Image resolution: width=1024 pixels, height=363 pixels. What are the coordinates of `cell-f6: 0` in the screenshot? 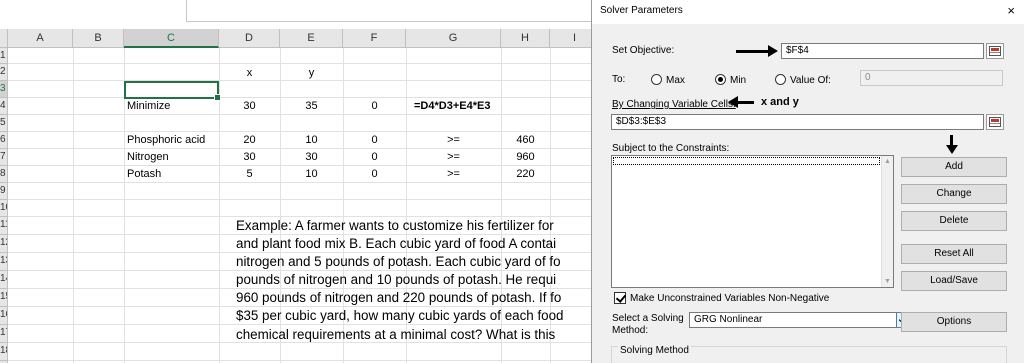 It's located at (374, 140).